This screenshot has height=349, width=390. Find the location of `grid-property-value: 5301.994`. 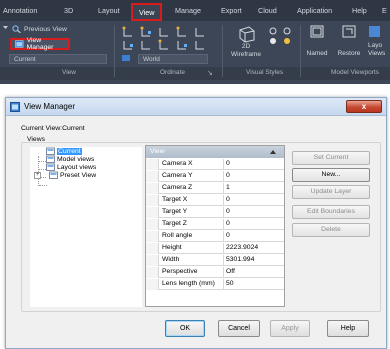

grid-property-value: 5301.994 is located at coordinates (255, 259).